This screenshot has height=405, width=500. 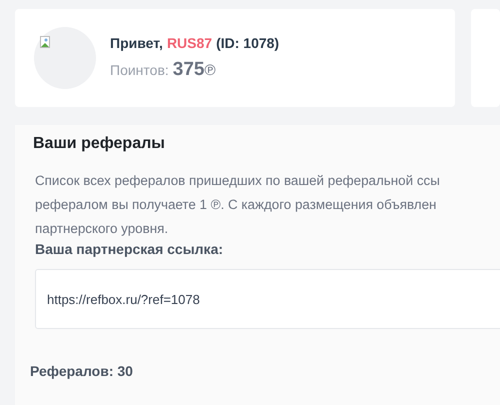 I want to click on link-label: Ваша партнерская ссылка:, so click(x=129, y=249).